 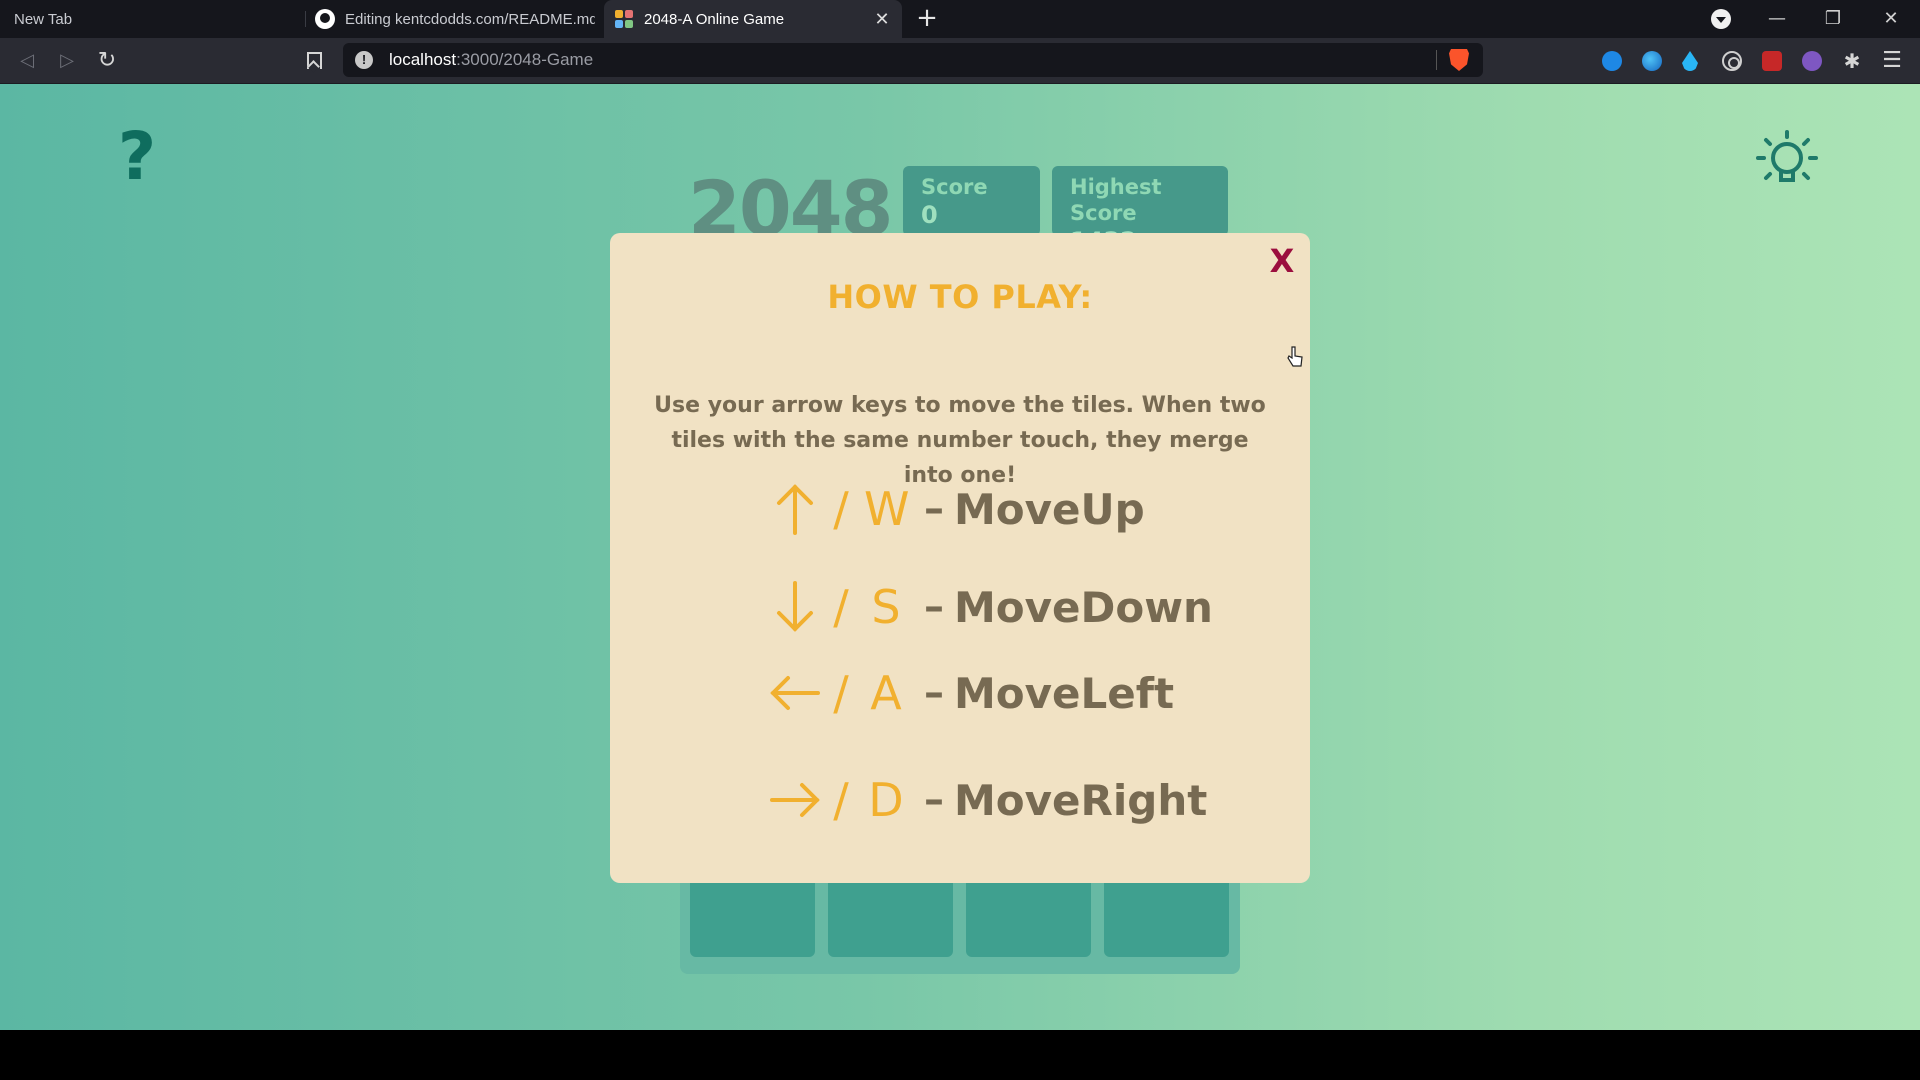 I want to click on url-host: localhost, so click(x=423, y=59).